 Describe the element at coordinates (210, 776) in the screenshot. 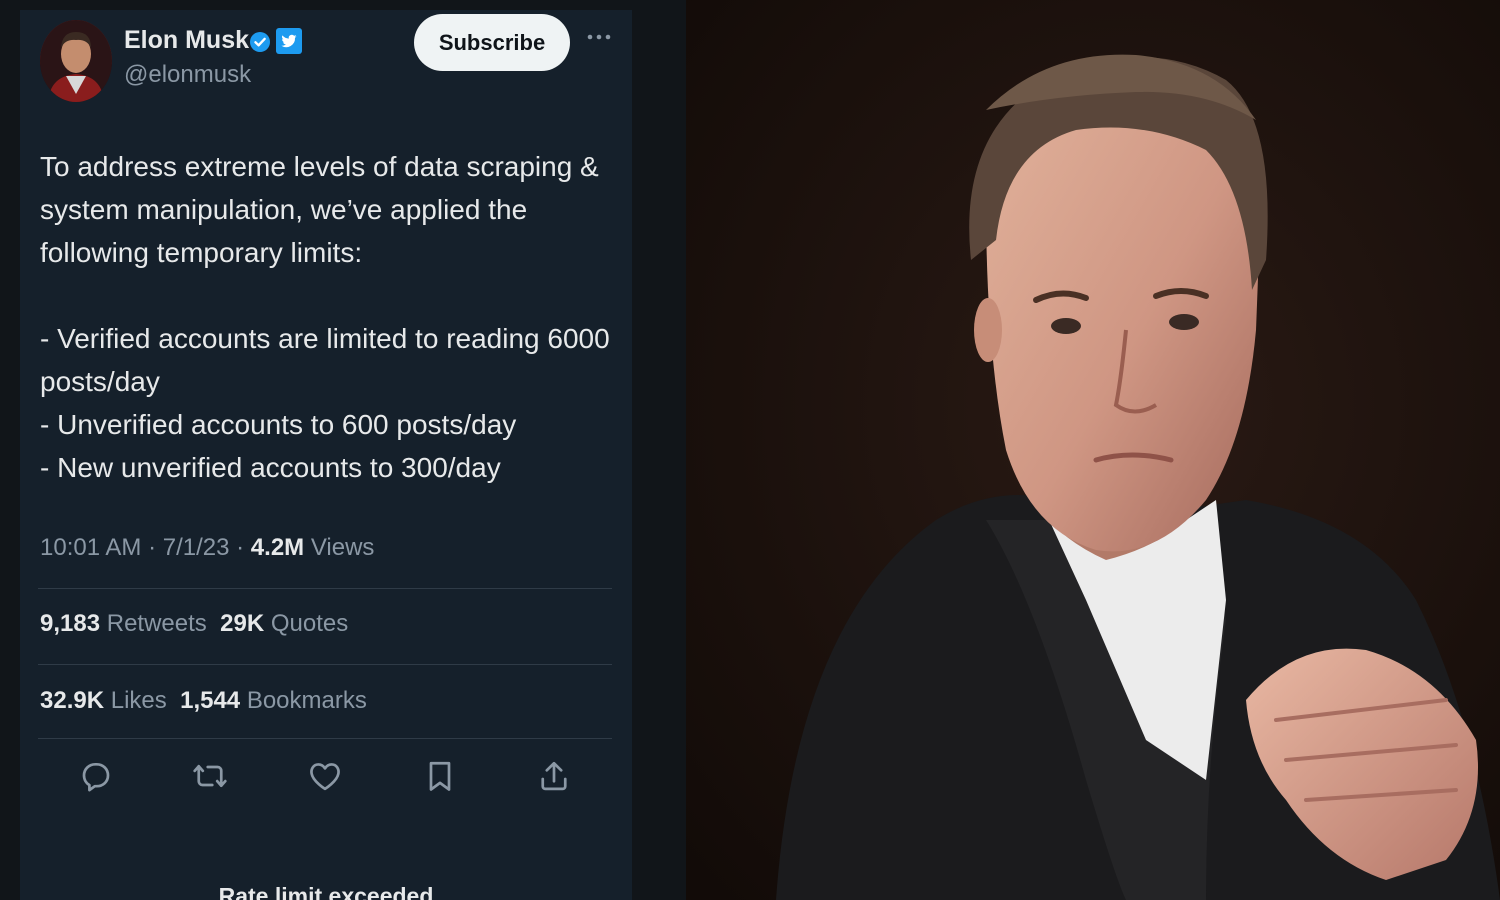

I see `retweet-icon` at that location.